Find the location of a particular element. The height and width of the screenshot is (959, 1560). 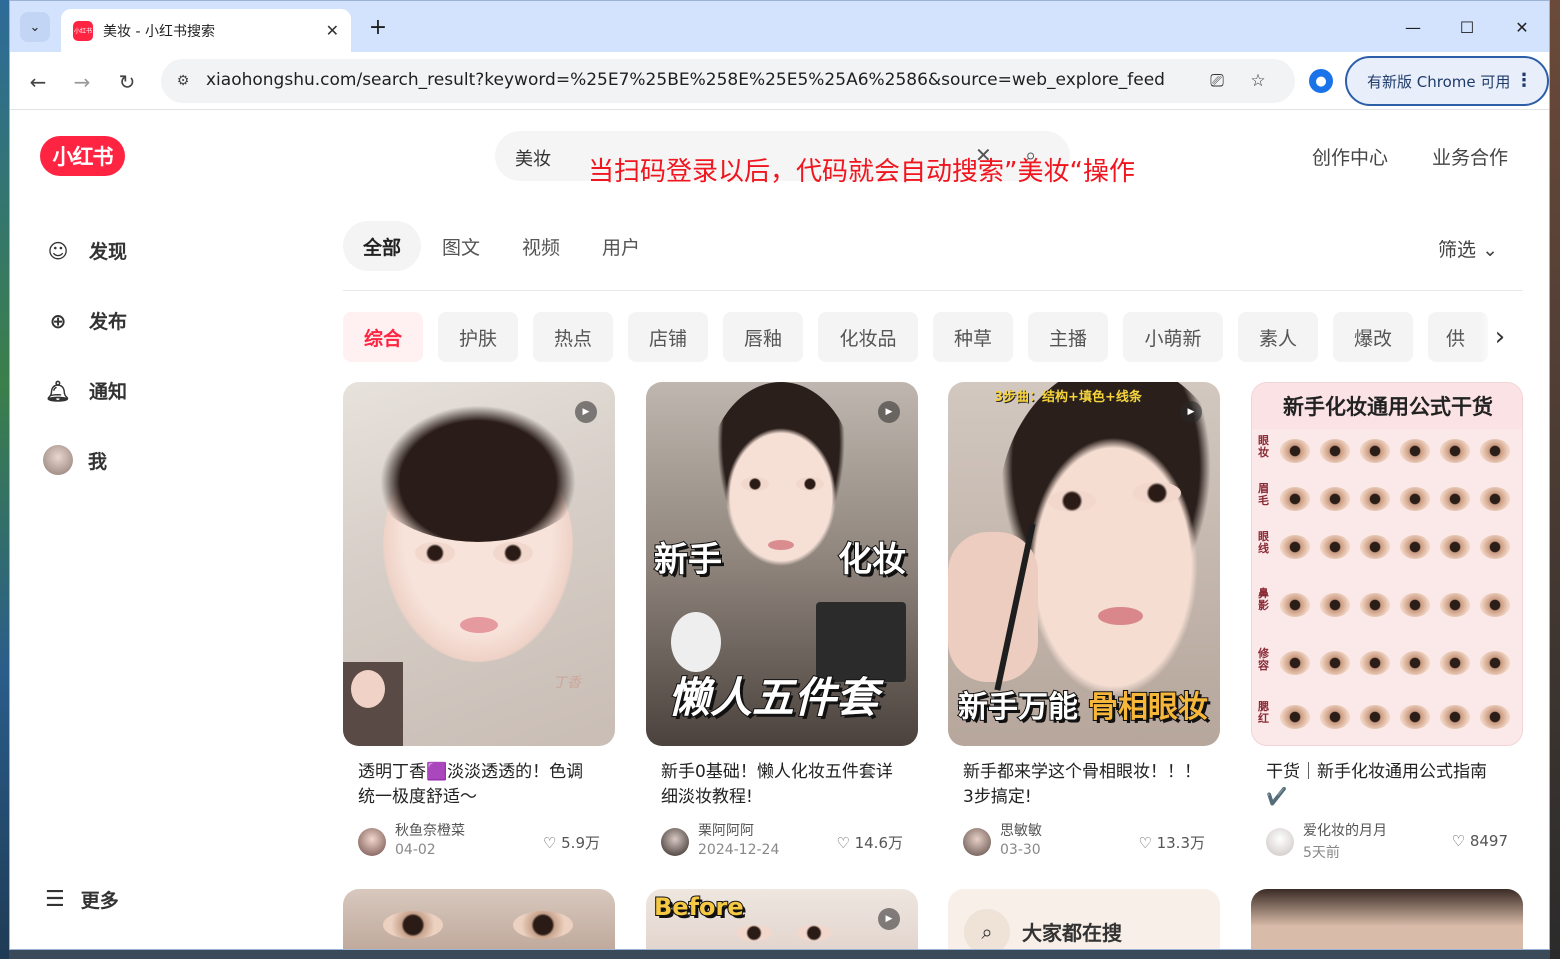

chip: 护肤 is located at coordinates (478, 337).